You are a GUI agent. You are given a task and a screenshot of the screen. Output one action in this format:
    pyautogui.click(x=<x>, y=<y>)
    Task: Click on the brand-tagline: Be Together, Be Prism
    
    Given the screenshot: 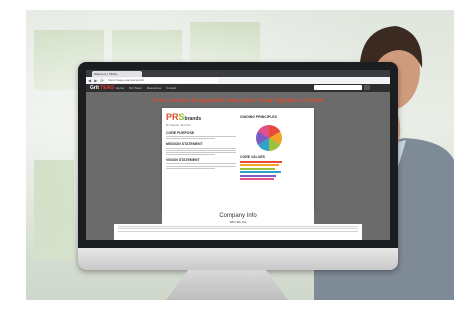 What is the action you would take?
    pyautogui.click(x=178, y=125)
    